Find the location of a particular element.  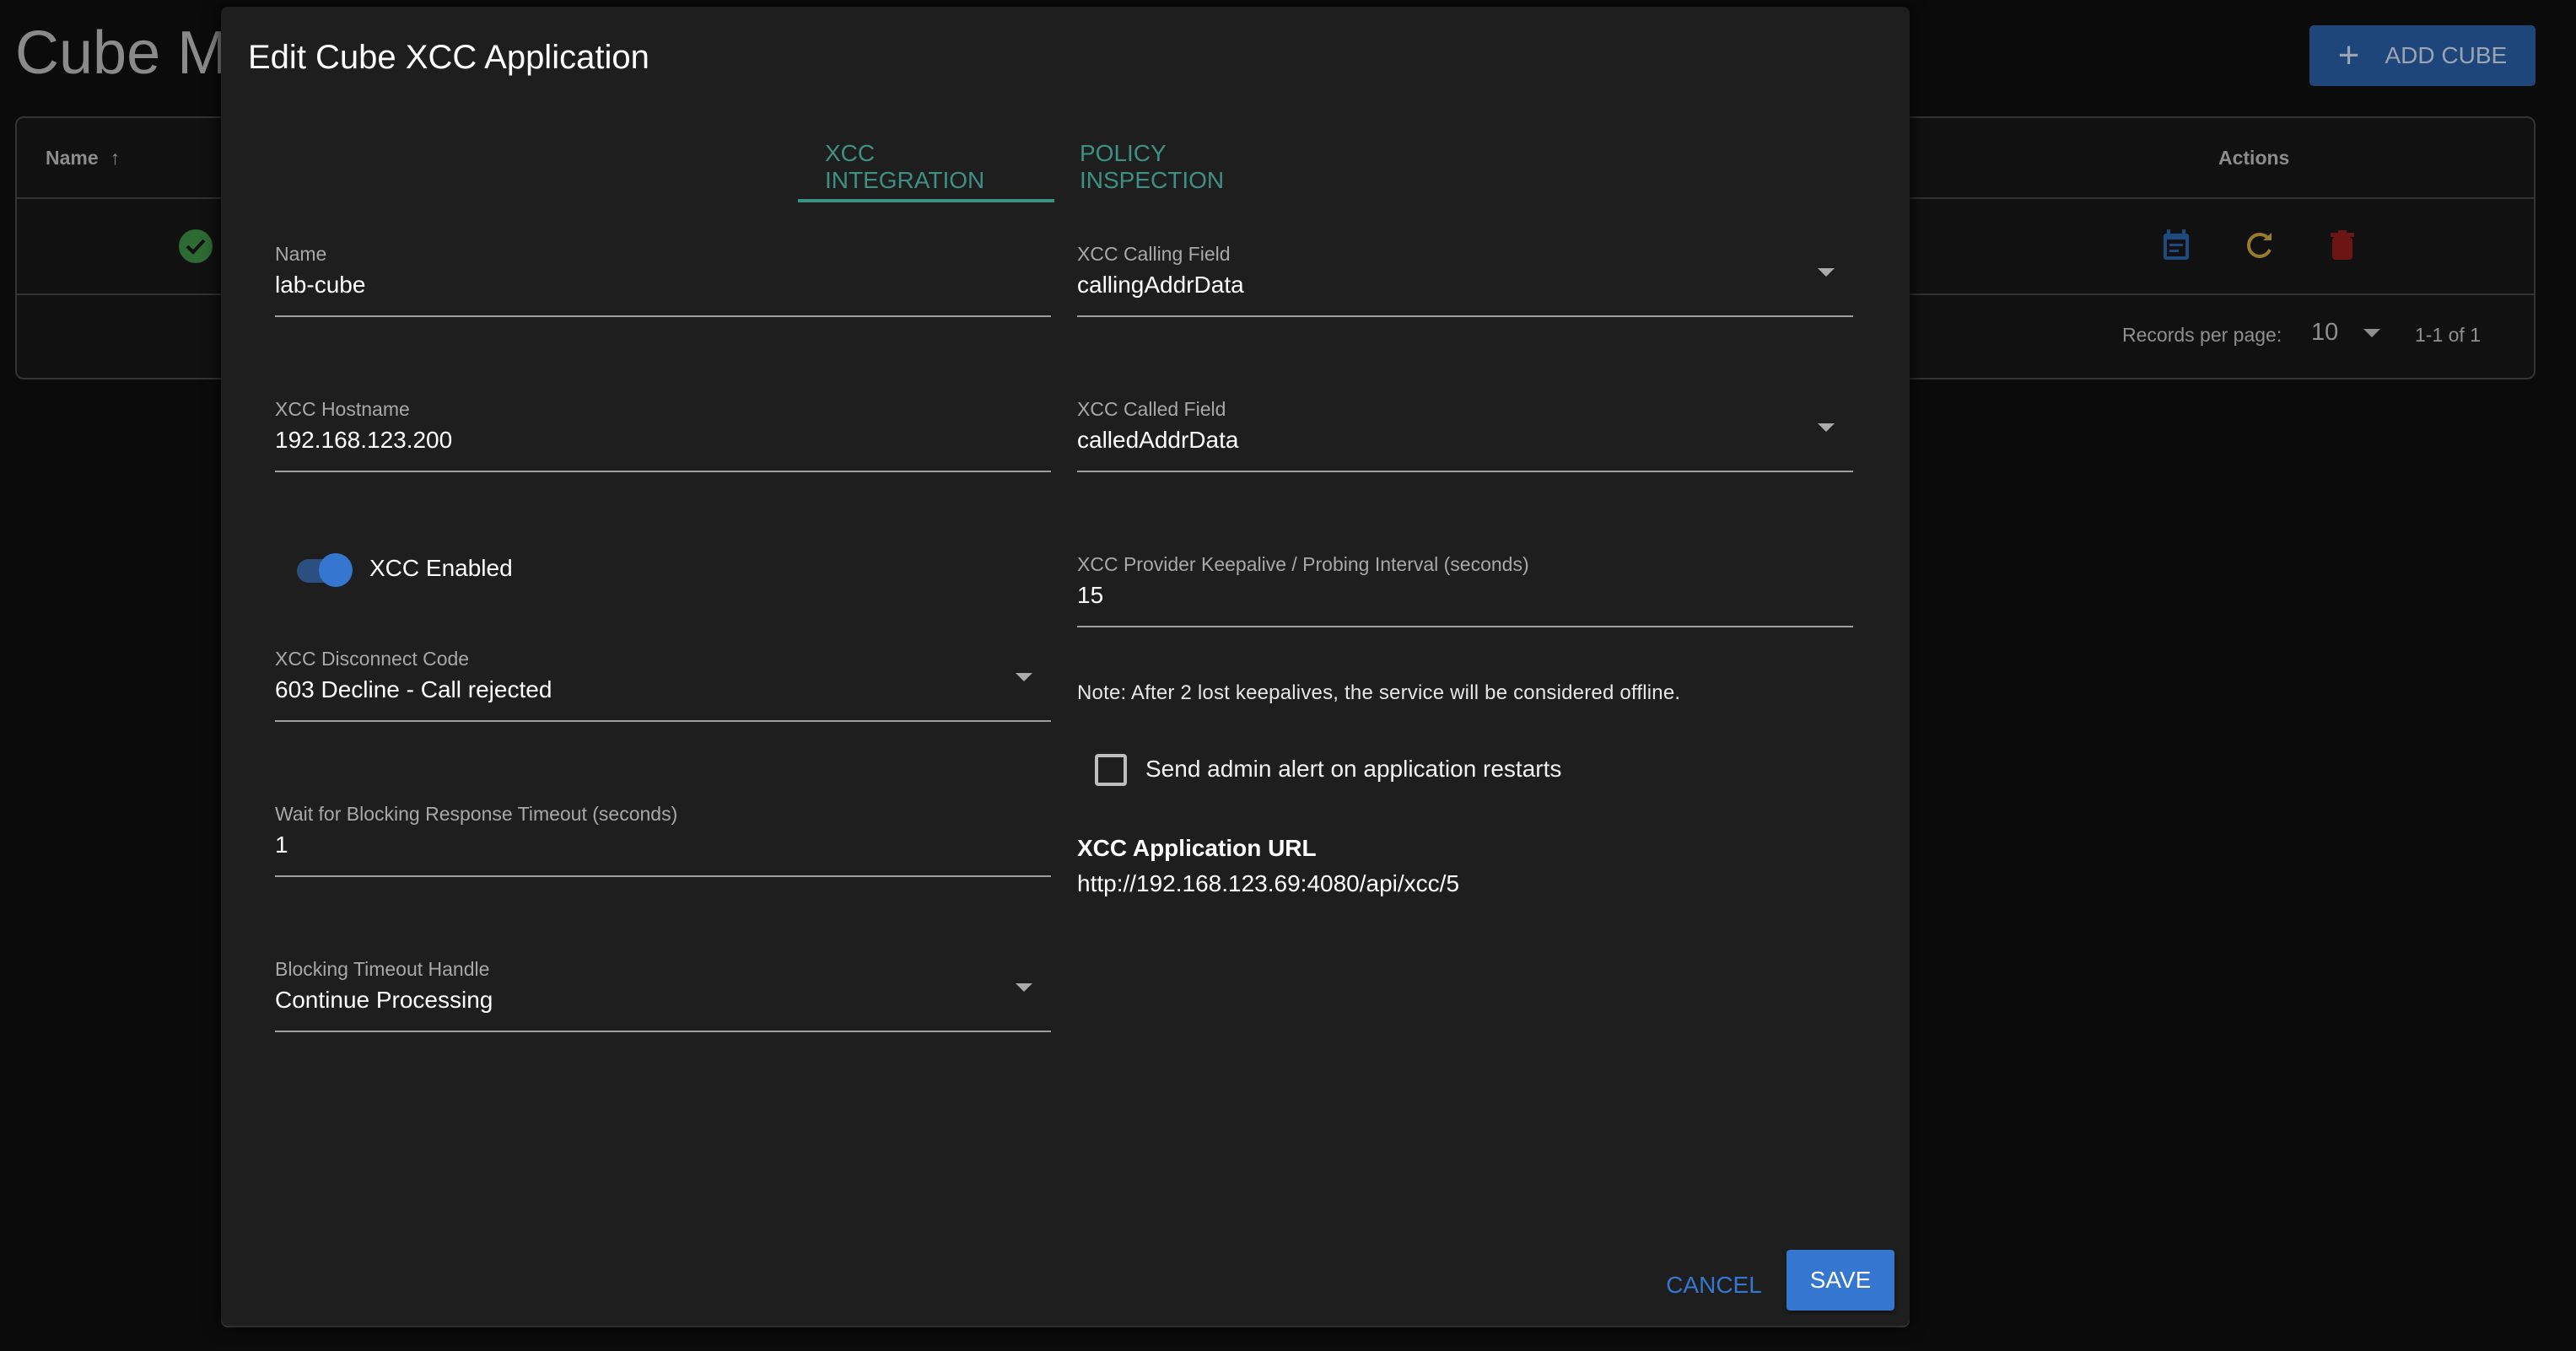

records-per-page-label: Records per page: is located at coordinates (2202, 335).